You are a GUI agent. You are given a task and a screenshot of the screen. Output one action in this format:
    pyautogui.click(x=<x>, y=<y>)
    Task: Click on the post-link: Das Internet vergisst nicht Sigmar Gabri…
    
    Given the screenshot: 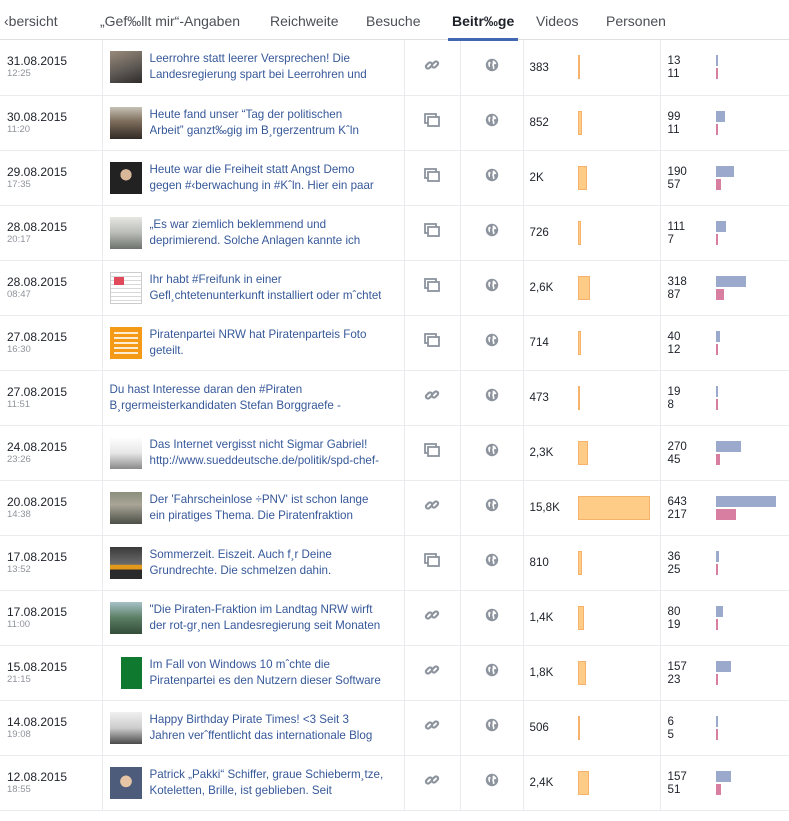 What is the action you would take?
    pyautogui.click(x=264, y=453)
    